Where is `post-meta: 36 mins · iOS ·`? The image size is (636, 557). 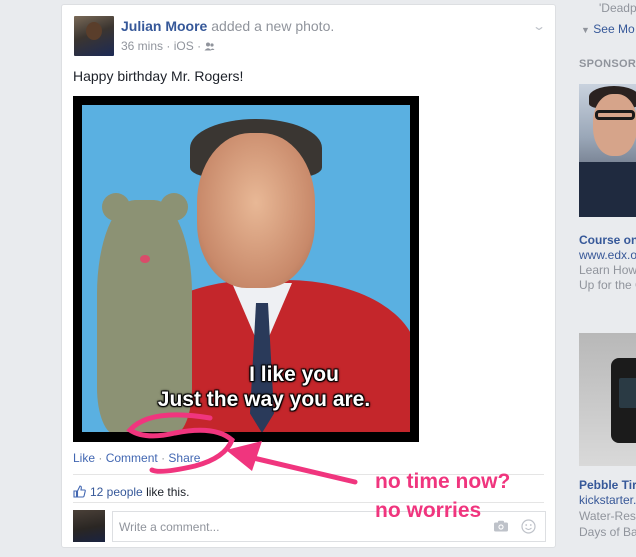
post-meta: 36 mins · iOS · is located at coordinates (168, 46).